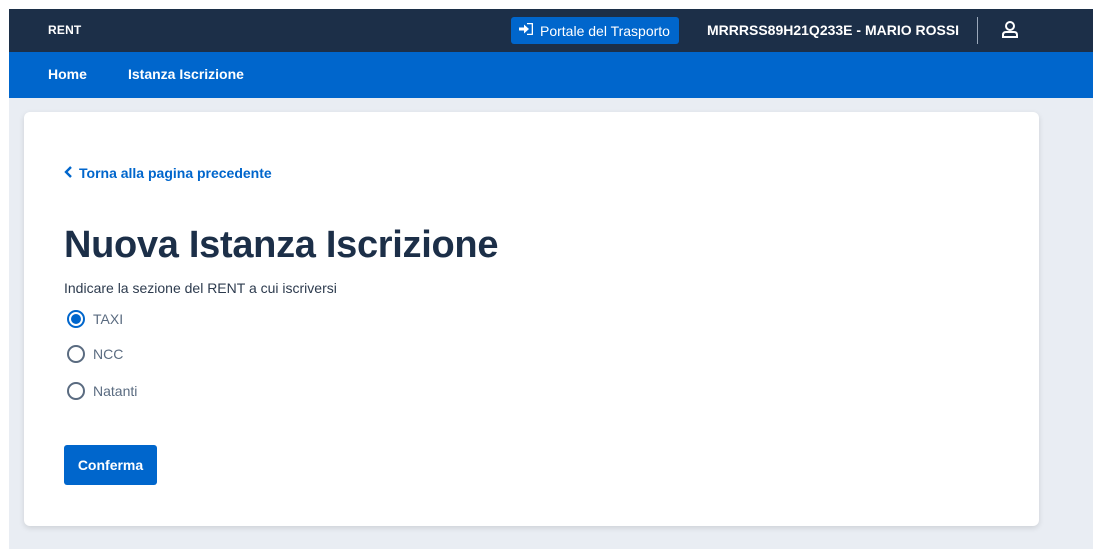 The width and height of the screenshot is (1093, 549). Describe the element at coordinates (526, 30) in the screenshot. I see `sign-in-icon` at that location.